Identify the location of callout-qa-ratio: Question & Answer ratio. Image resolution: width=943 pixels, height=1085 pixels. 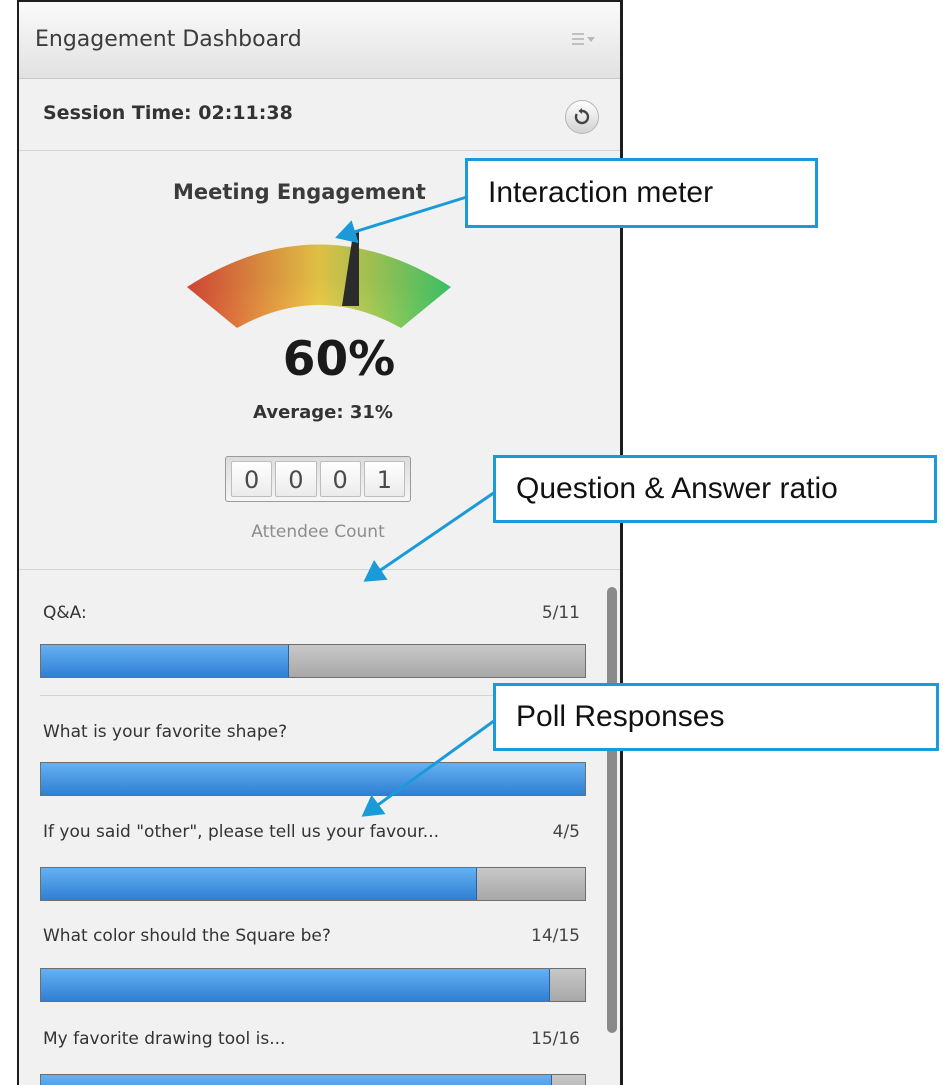
(715, 489).